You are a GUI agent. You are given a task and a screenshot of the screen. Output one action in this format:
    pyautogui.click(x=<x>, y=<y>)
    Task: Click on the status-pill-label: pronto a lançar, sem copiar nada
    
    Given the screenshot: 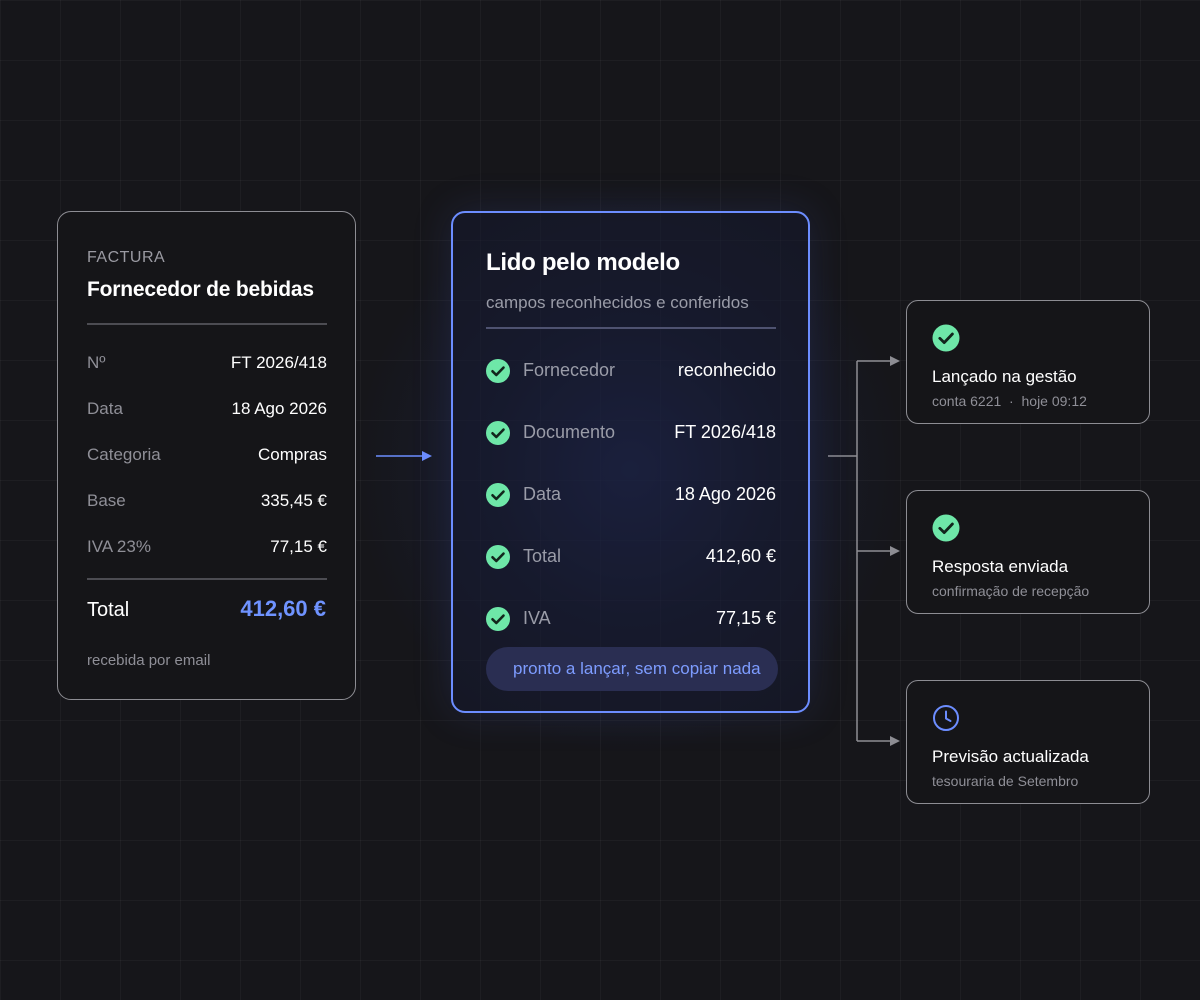 What is the action you would take?
    pyautogui.click(x=637, y=668)
    